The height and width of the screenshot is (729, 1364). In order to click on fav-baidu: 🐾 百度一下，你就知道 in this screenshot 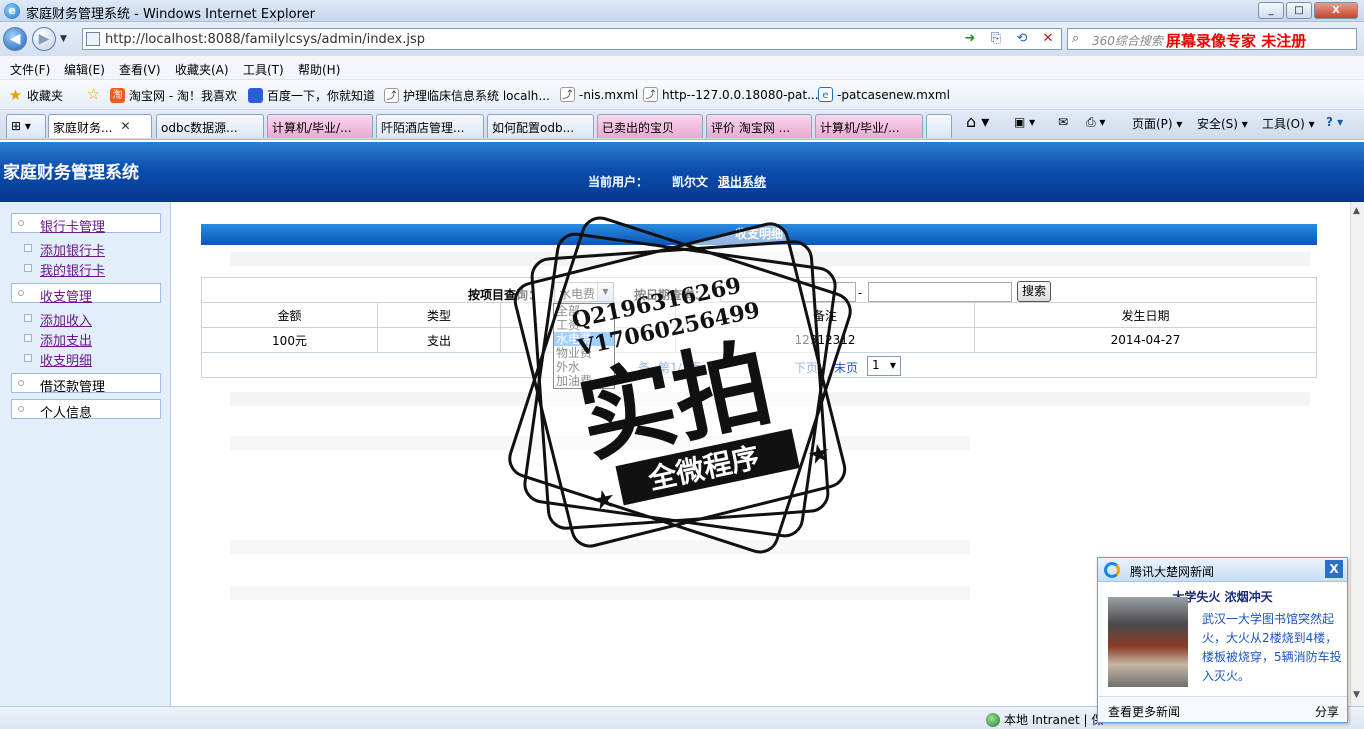, I will do `click(311, 95)`.